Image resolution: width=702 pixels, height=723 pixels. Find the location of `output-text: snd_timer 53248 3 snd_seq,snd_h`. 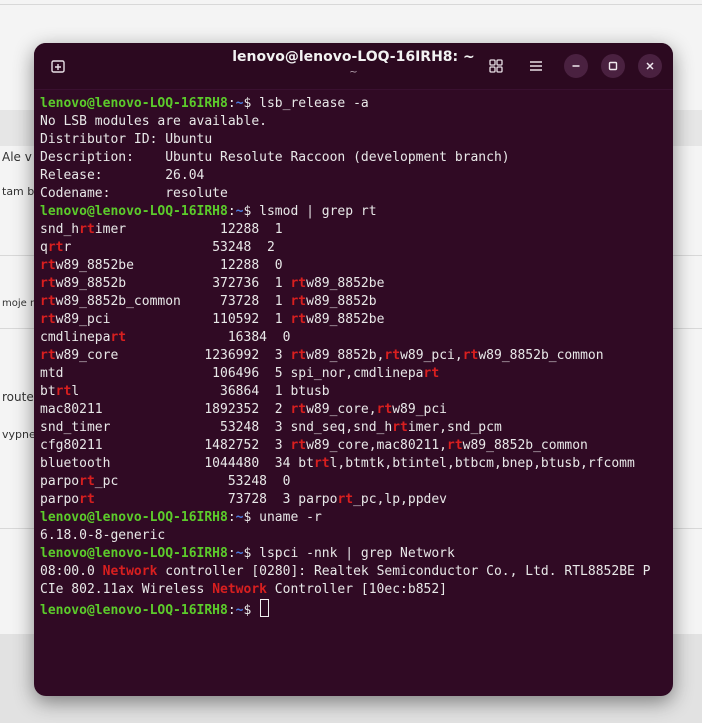

output-text: snd_timer 53248 3 snd_seq,snd_h is located at coordinates (216, 427).